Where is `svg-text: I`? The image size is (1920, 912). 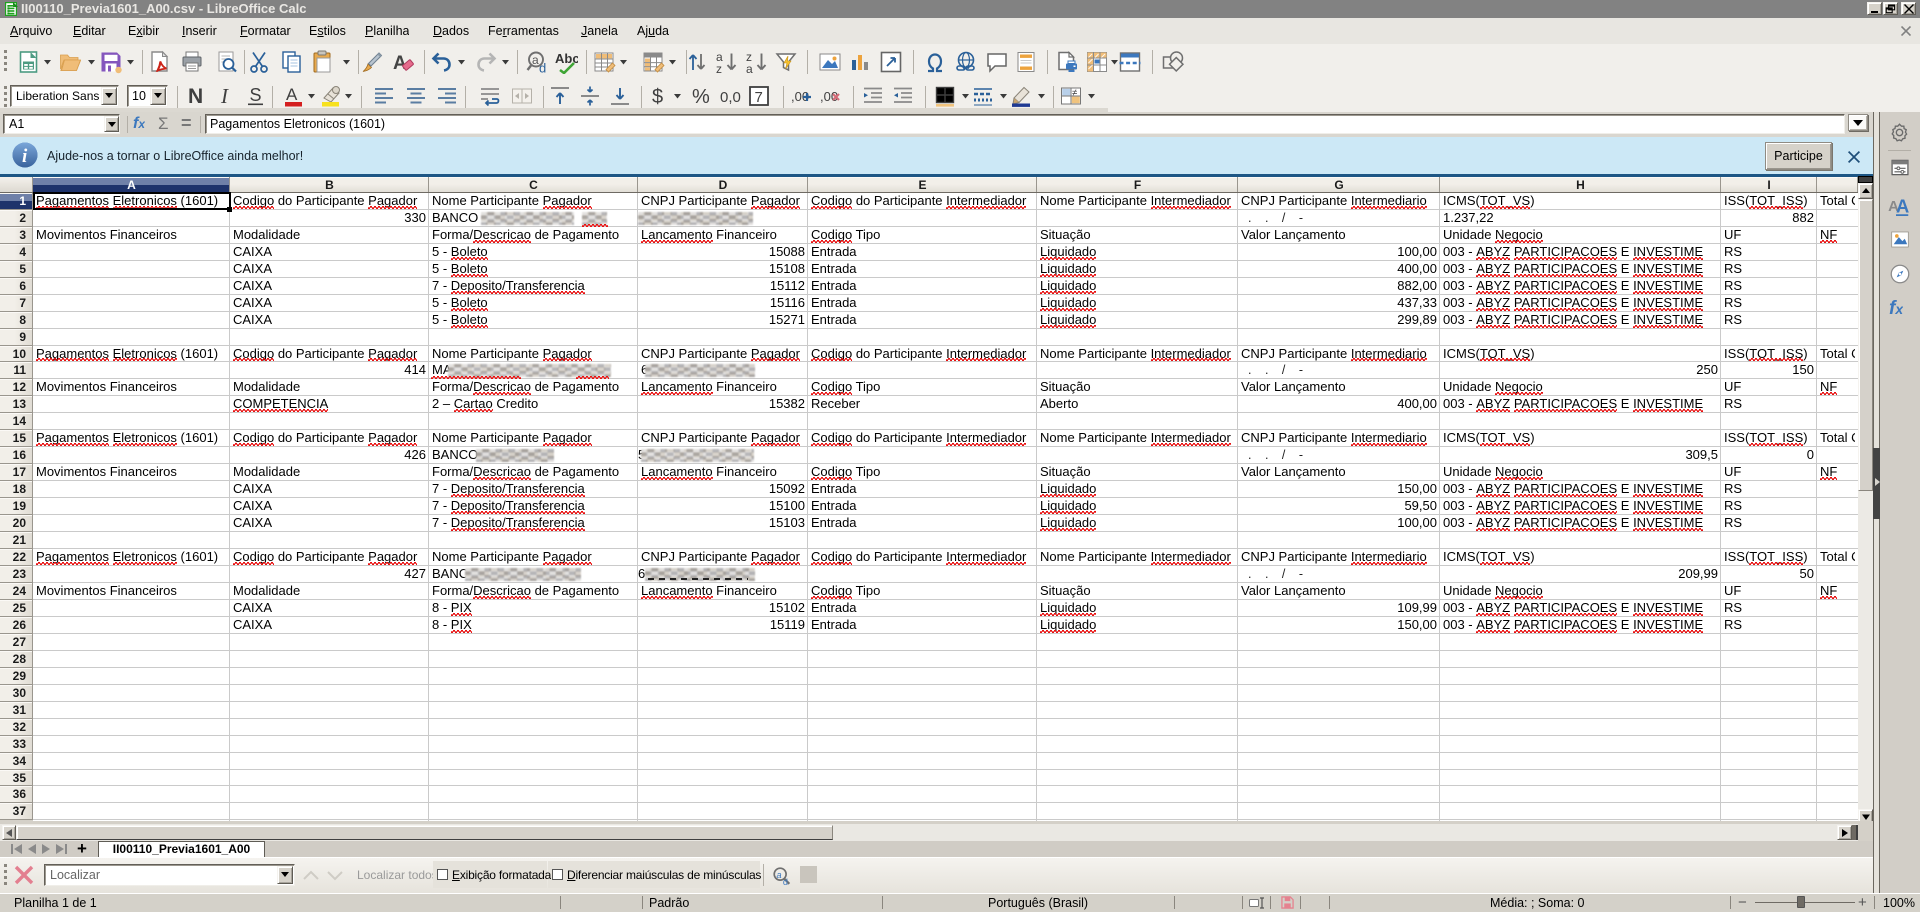 svg-text: I is located at coordinates (224, 96).